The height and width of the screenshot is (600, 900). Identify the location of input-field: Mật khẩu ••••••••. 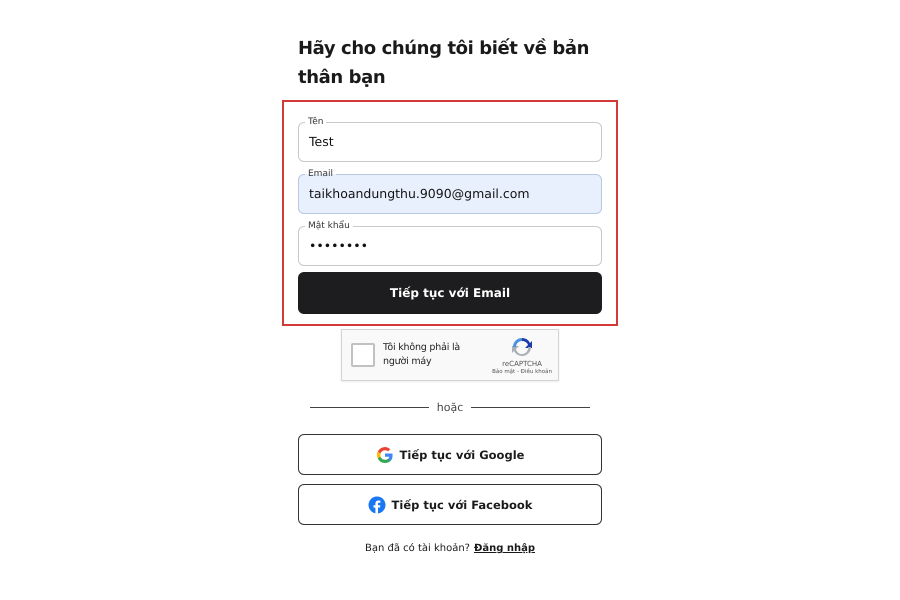
(450, 243).